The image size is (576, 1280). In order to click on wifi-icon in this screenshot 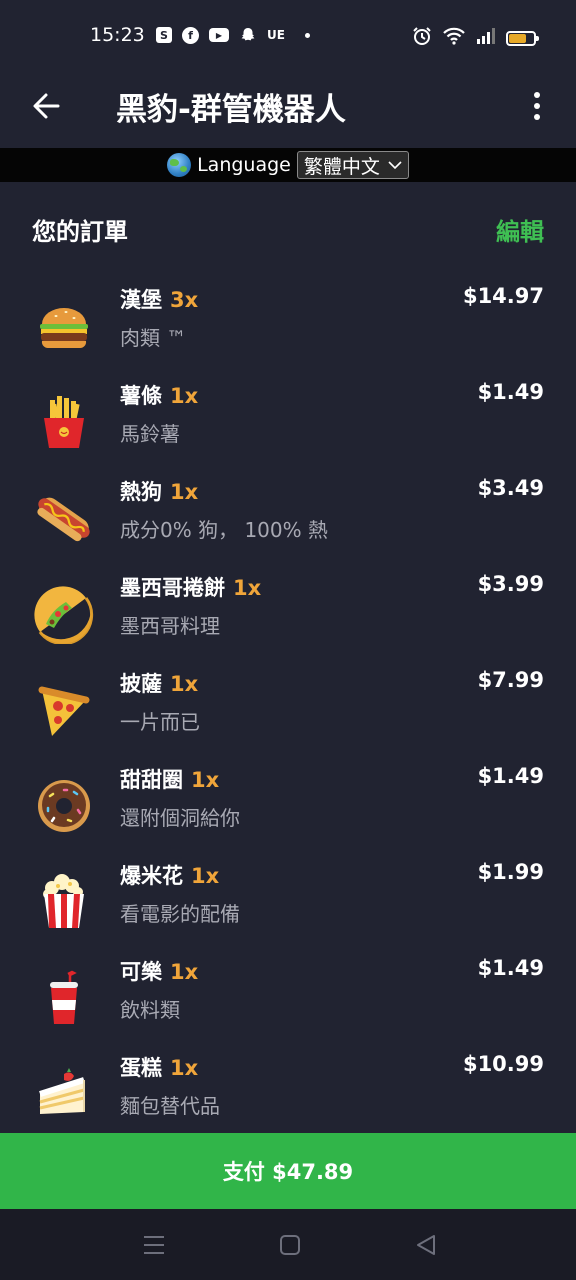, I will do `click(454, 38)`.